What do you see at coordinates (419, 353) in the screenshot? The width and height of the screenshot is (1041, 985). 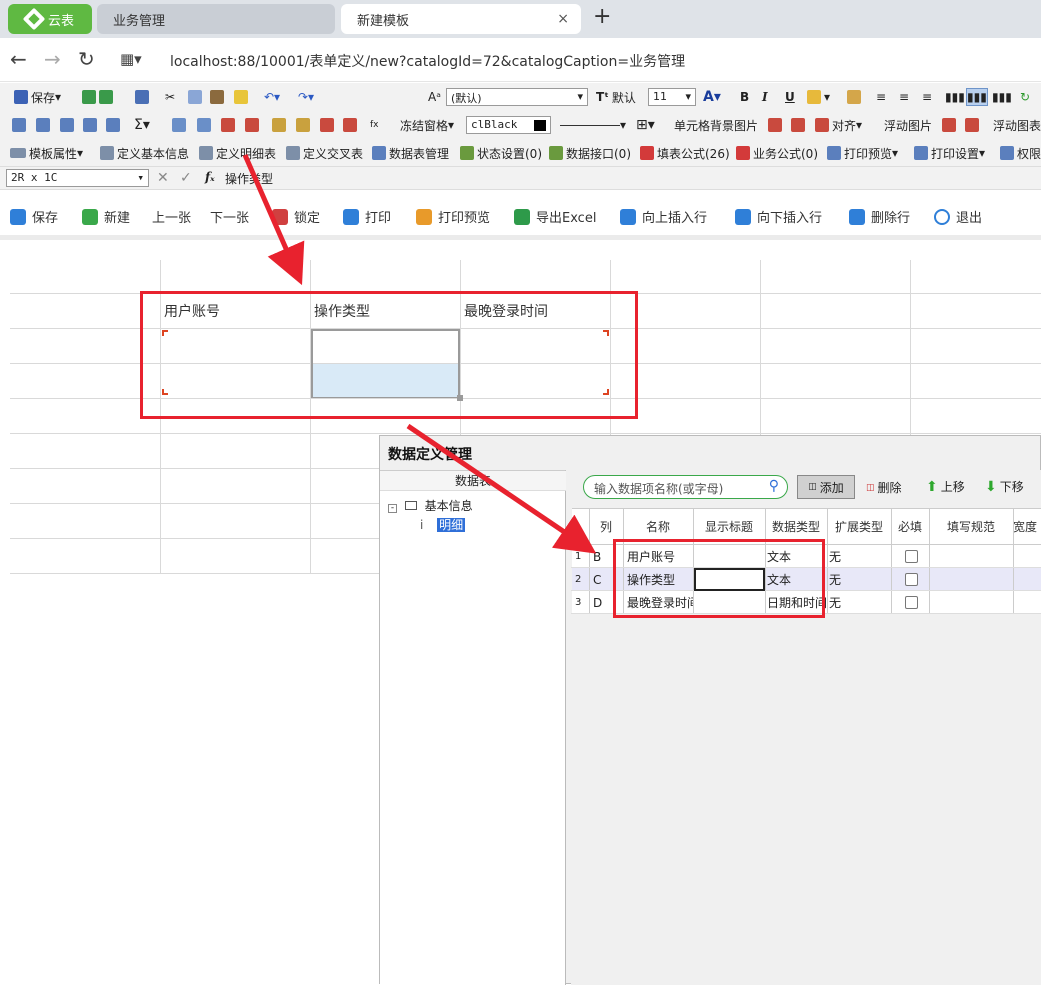 I see `annotation-arrows` at bounding box center [419, 353].